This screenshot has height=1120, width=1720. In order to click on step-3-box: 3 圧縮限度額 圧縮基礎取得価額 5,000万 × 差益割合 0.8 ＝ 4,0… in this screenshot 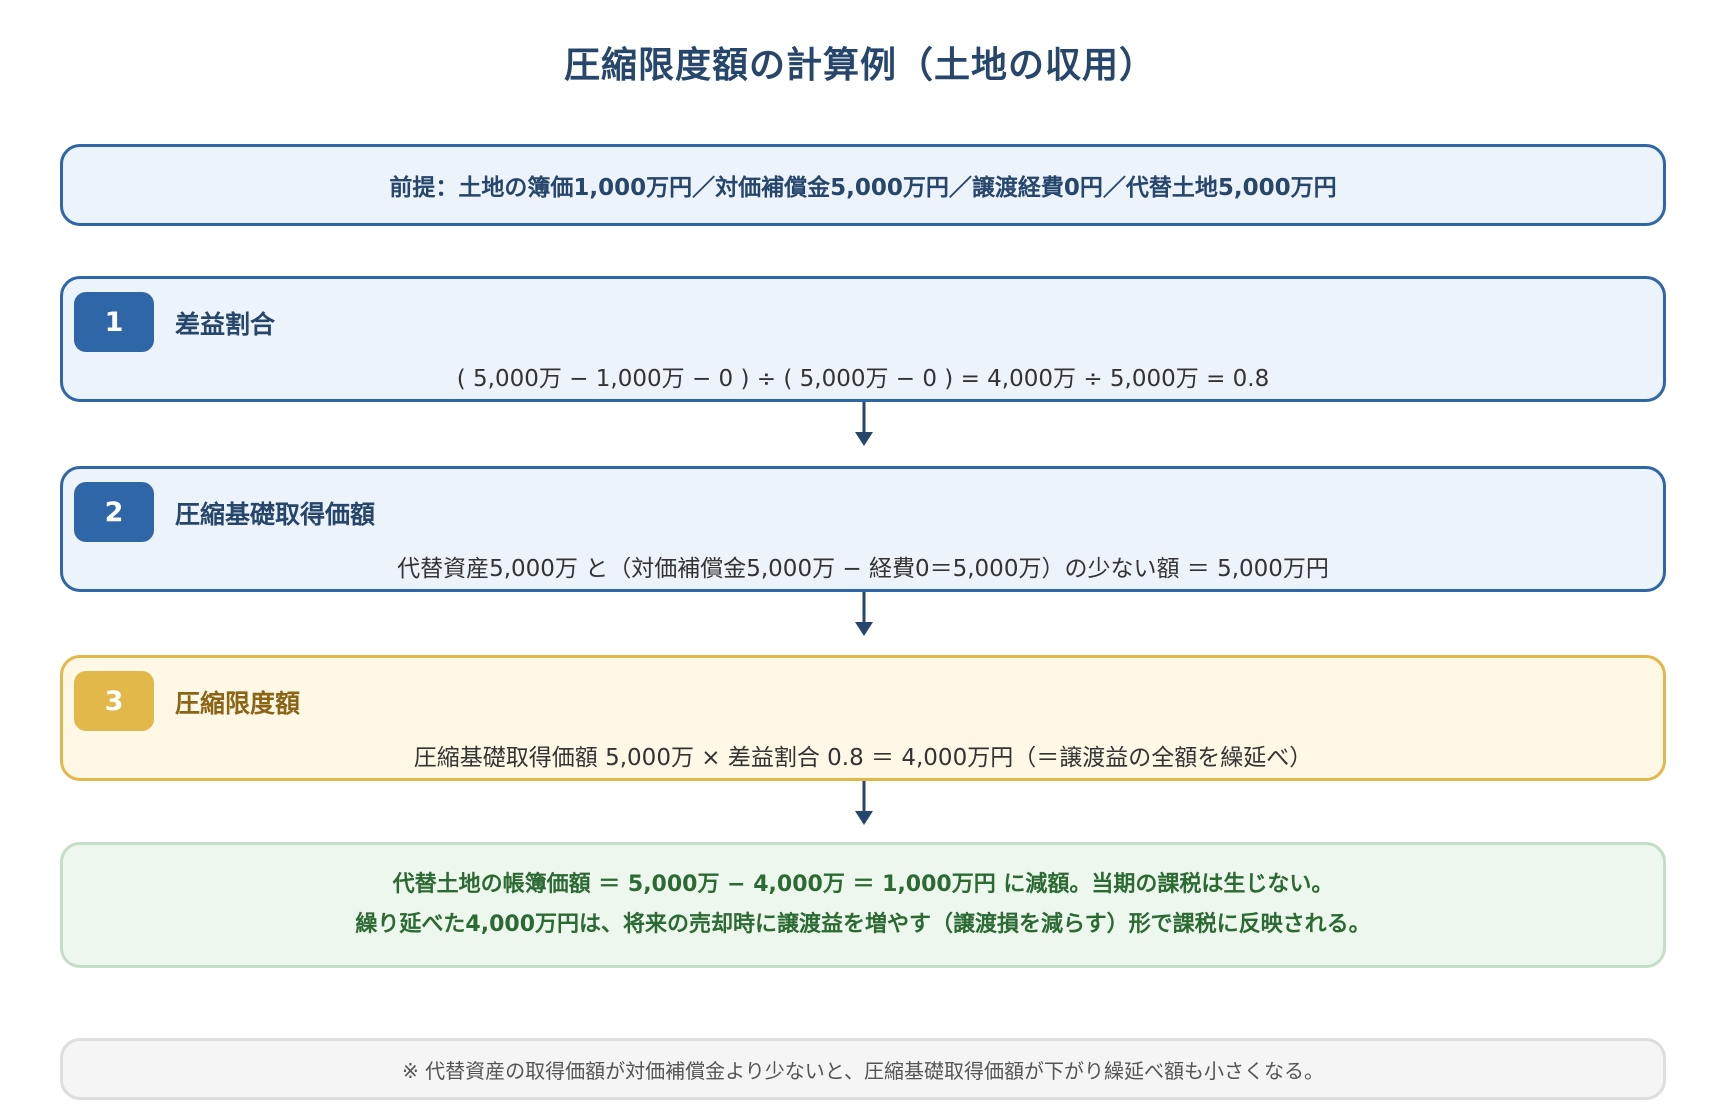, I will do `click(863, 718)`.